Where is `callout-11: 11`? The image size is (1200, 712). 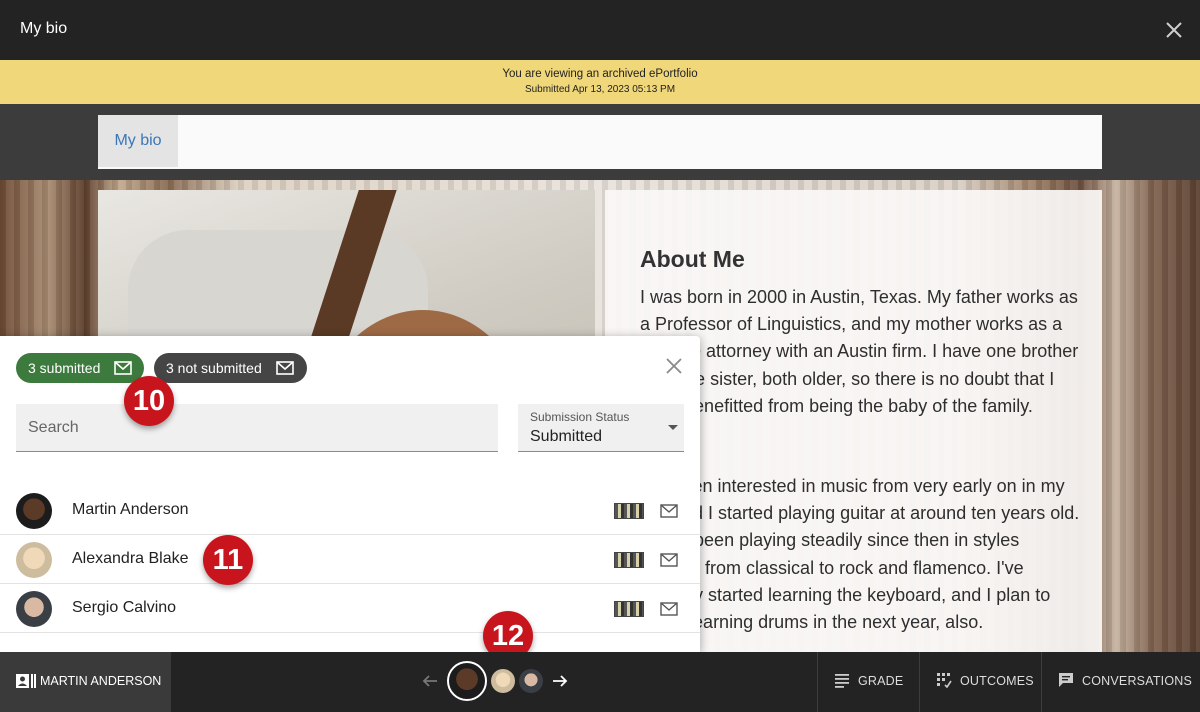
callout-11: 11 is located at coordinates (228, 560).